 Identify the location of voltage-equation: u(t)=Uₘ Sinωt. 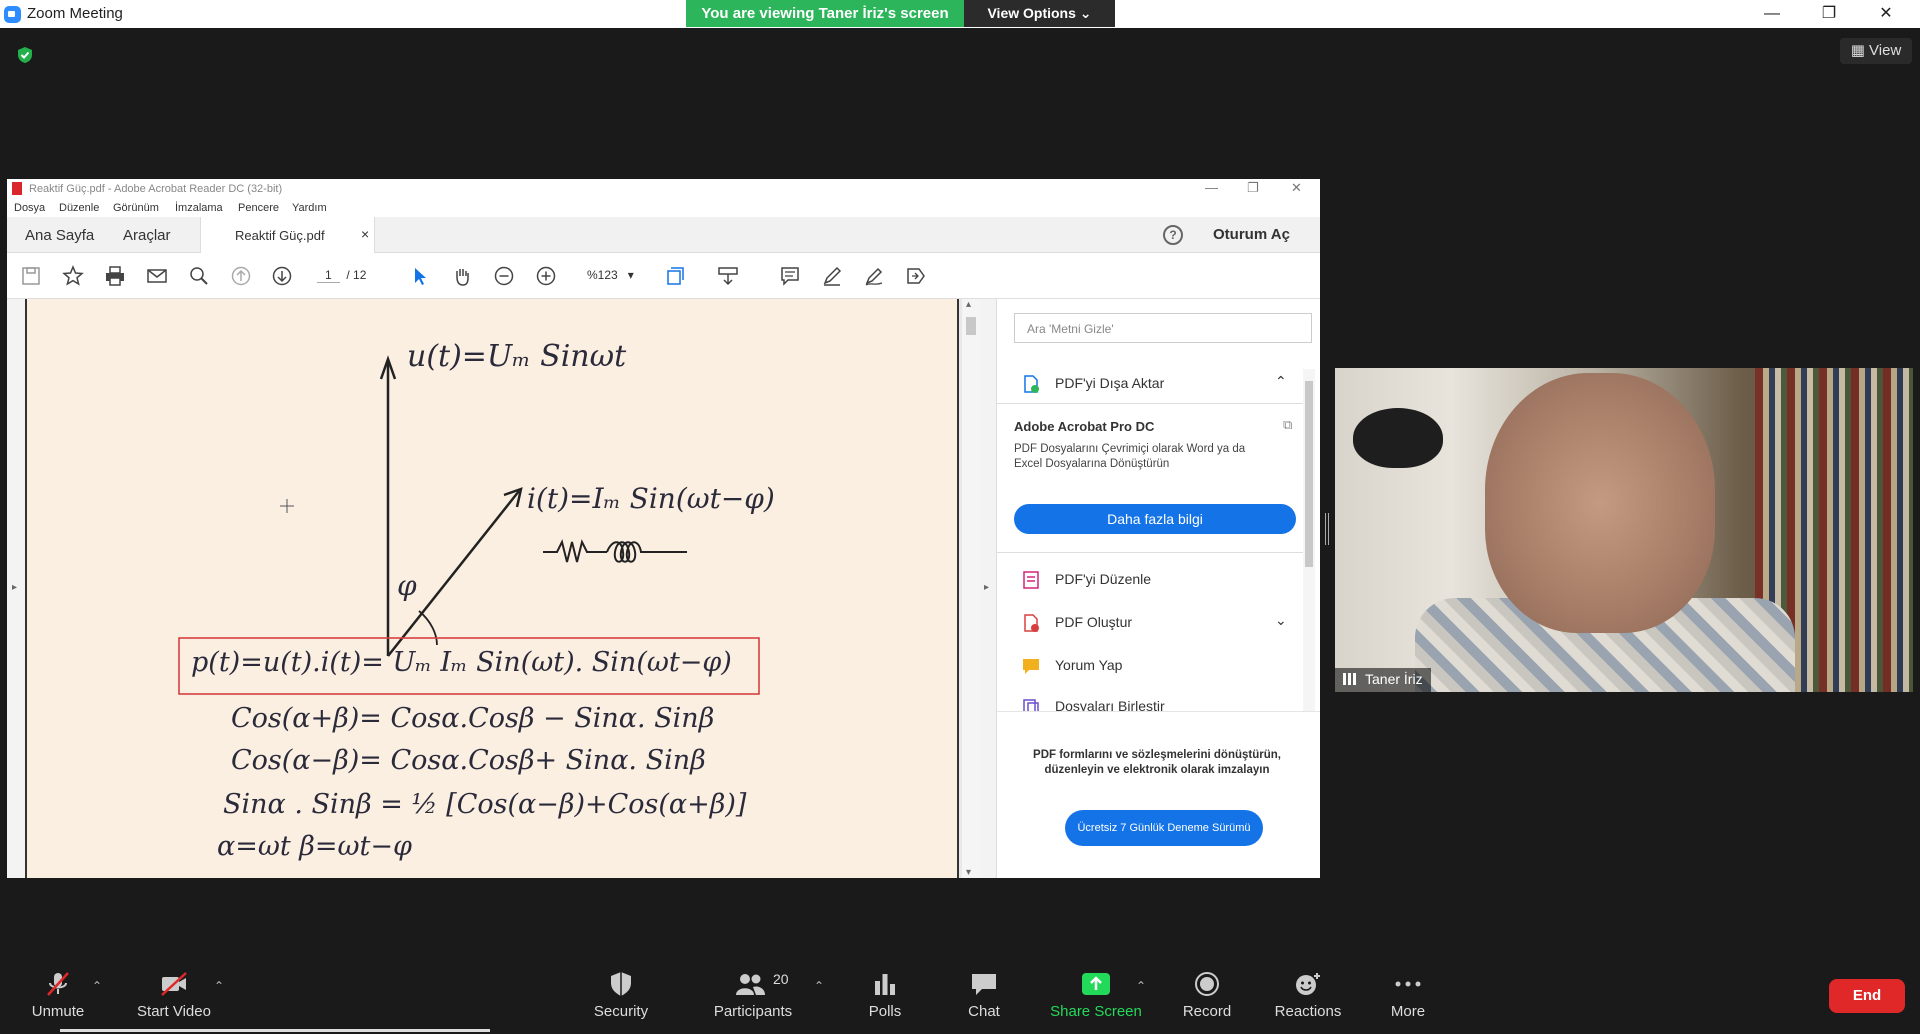
(517, 356).